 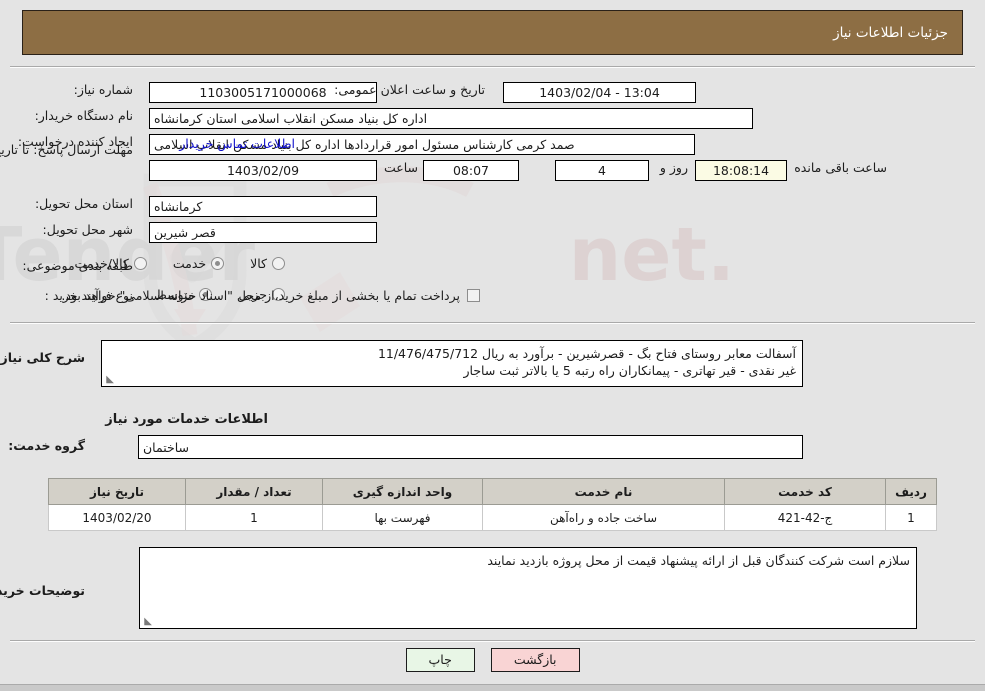 I want to click on button-bar: بازگشت چاپ, so click(x=492, y=660).